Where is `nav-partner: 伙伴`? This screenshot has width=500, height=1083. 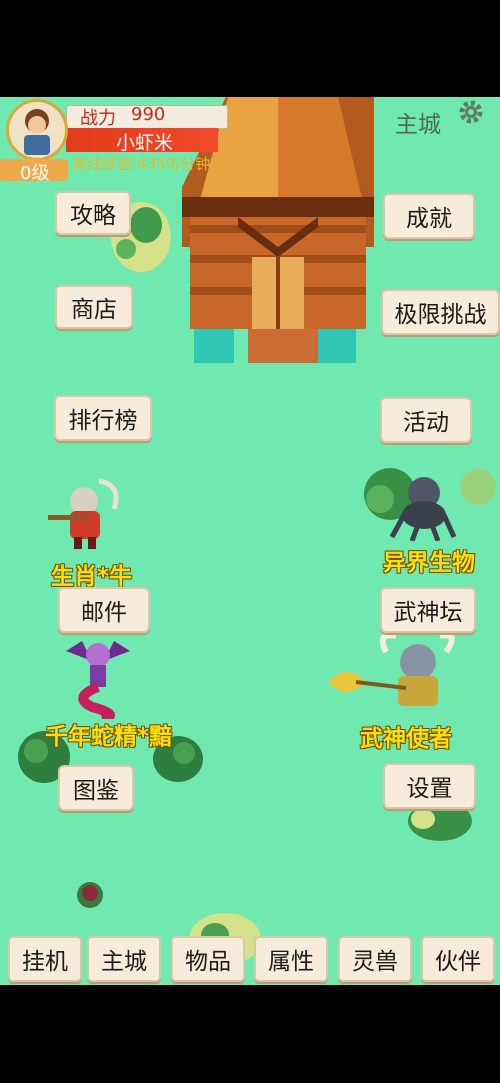 nav-partner: 伙伴 is located at coordinates (458, 959).